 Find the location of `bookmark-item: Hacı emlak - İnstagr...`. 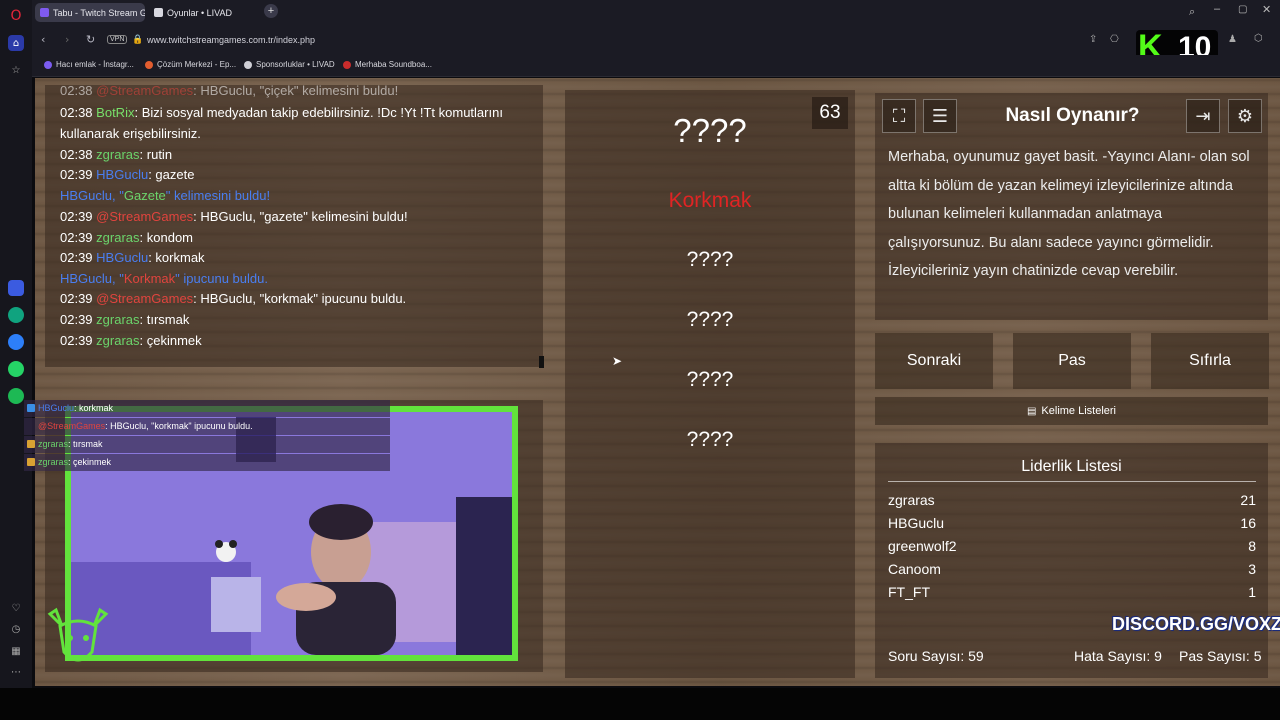

bookmark-item: Hacı emlak - İnstagr... is located at coordinates (89, 64).